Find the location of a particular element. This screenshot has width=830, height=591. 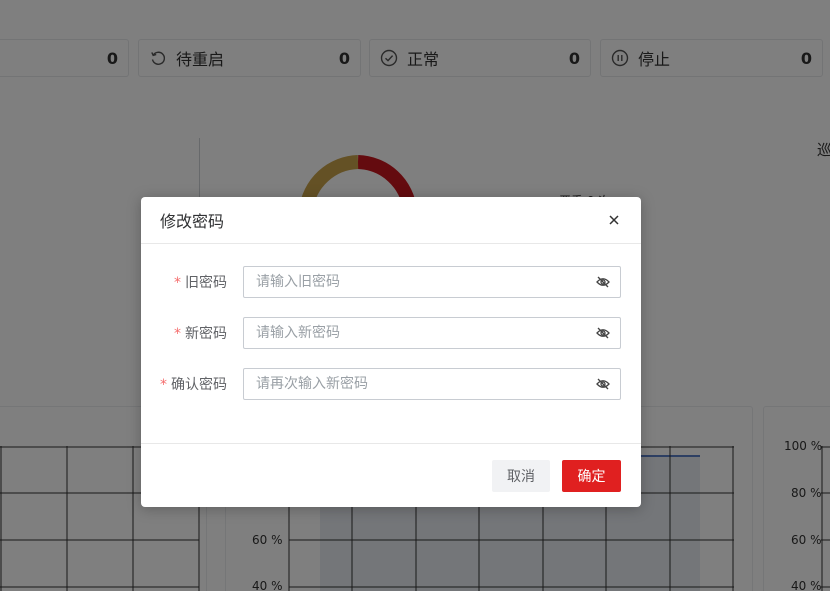

confirm-password-input-wrapper is located at coordinates (432, 384).